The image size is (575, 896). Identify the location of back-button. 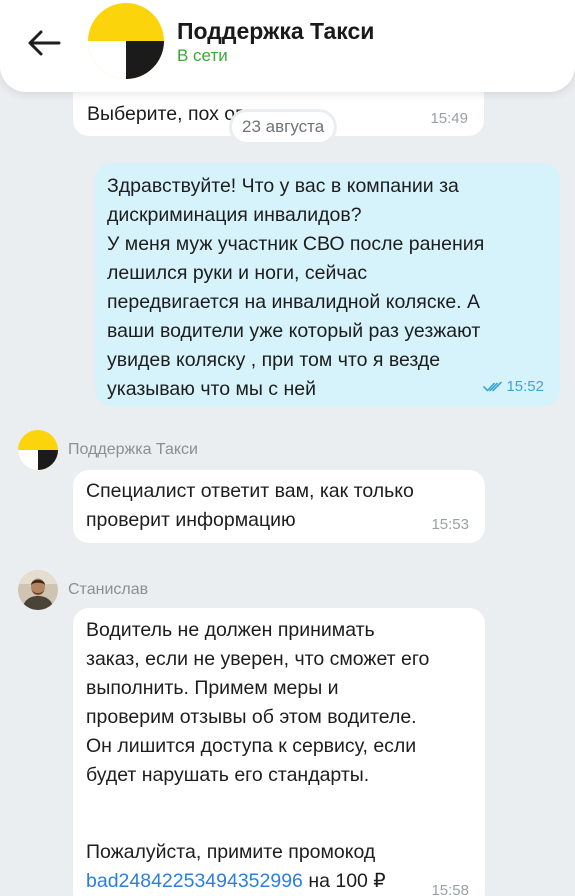
(44, 43).